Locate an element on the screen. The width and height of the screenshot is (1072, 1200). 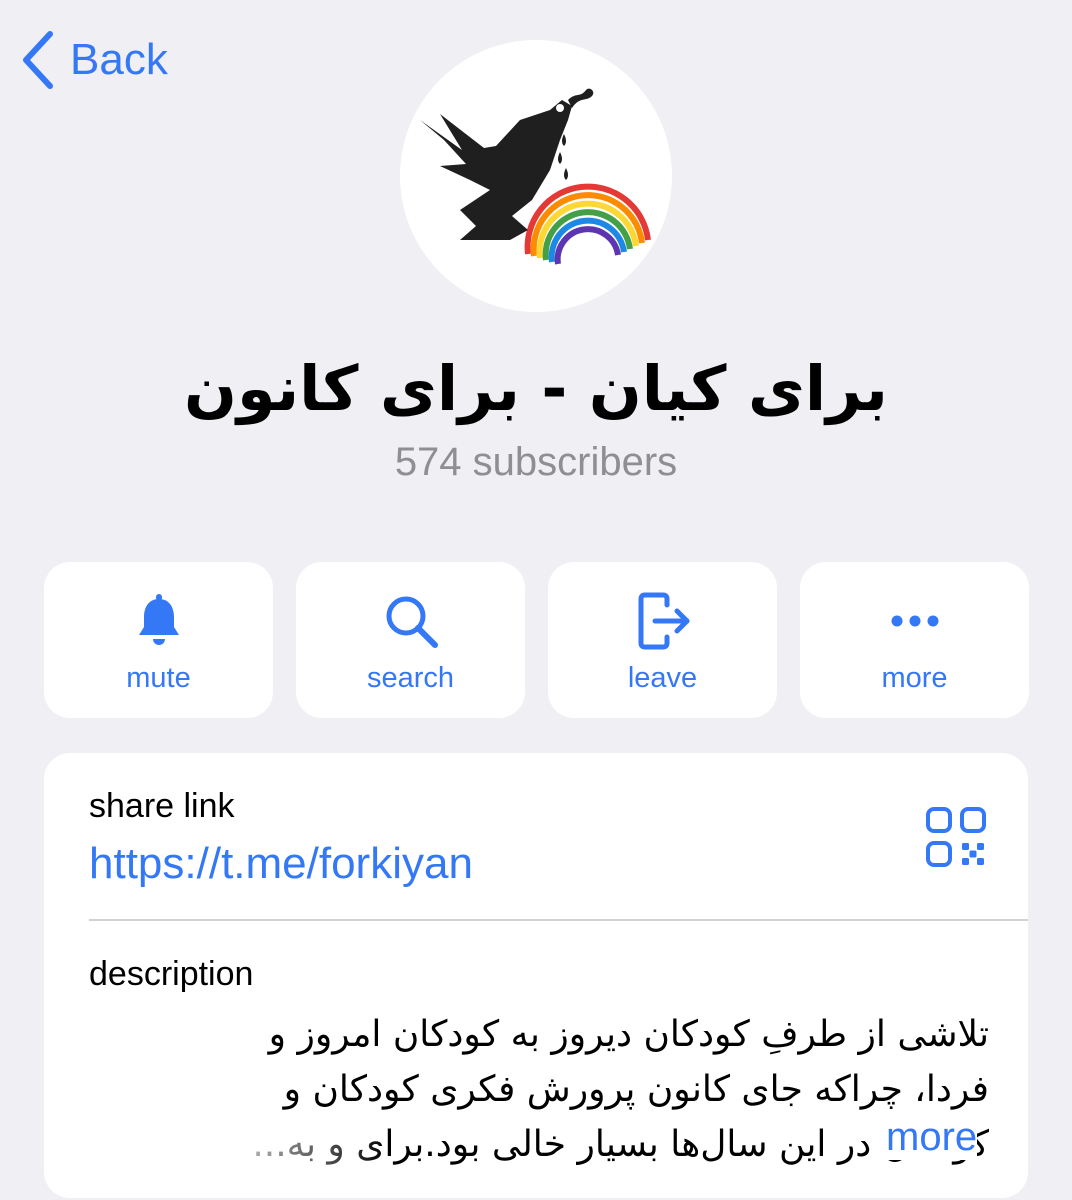
subscriber-count: 574 subscribers is located at coordinates (536, 462).